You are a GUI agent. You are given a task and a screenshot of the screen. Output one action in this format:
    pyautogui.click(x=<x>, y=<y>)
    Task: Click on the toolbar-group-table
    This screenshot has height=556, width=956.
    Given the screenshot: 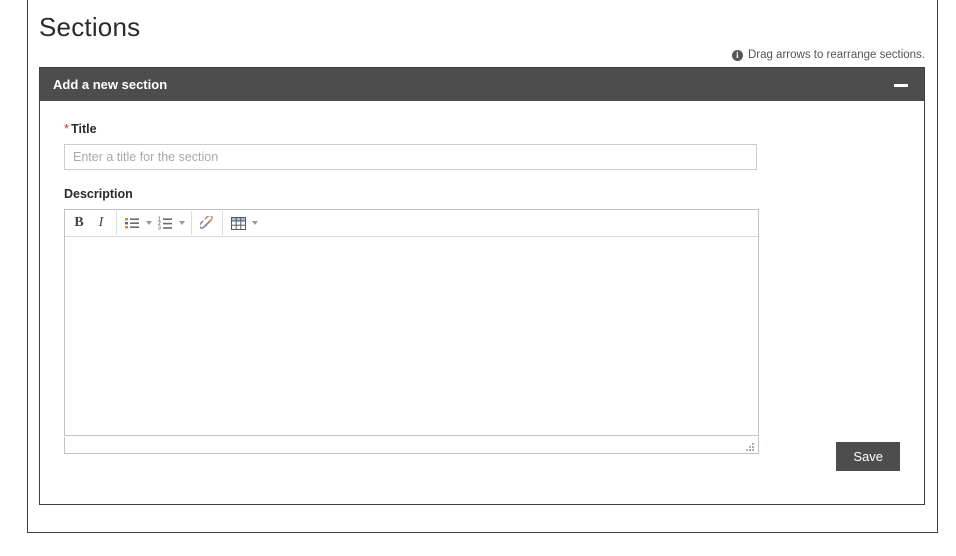 What is the action you would take?
    pyautogui.click(x=243, y=223)
    